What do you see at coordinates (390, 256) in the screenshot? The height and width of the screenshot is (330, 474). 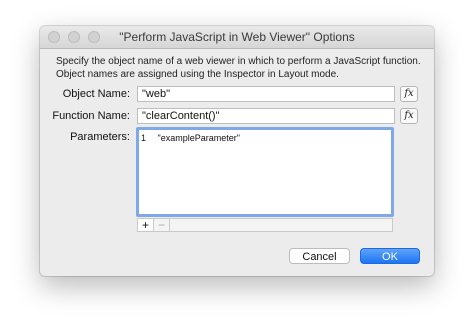 I see `ok-button: OK` at bounding box center [390, 256].